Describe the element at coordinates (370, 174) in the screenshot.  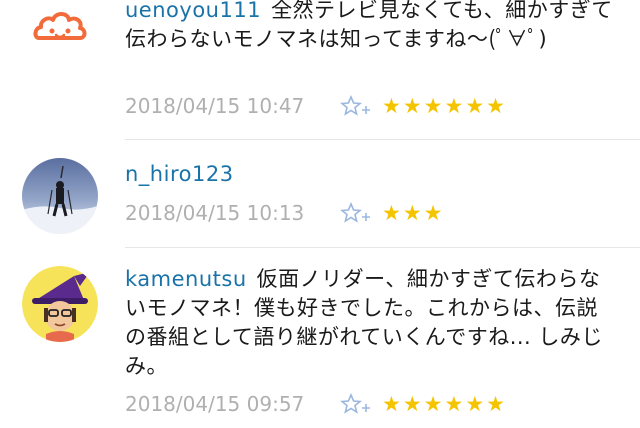
I see `comment-body: n_hiro123` at that location.